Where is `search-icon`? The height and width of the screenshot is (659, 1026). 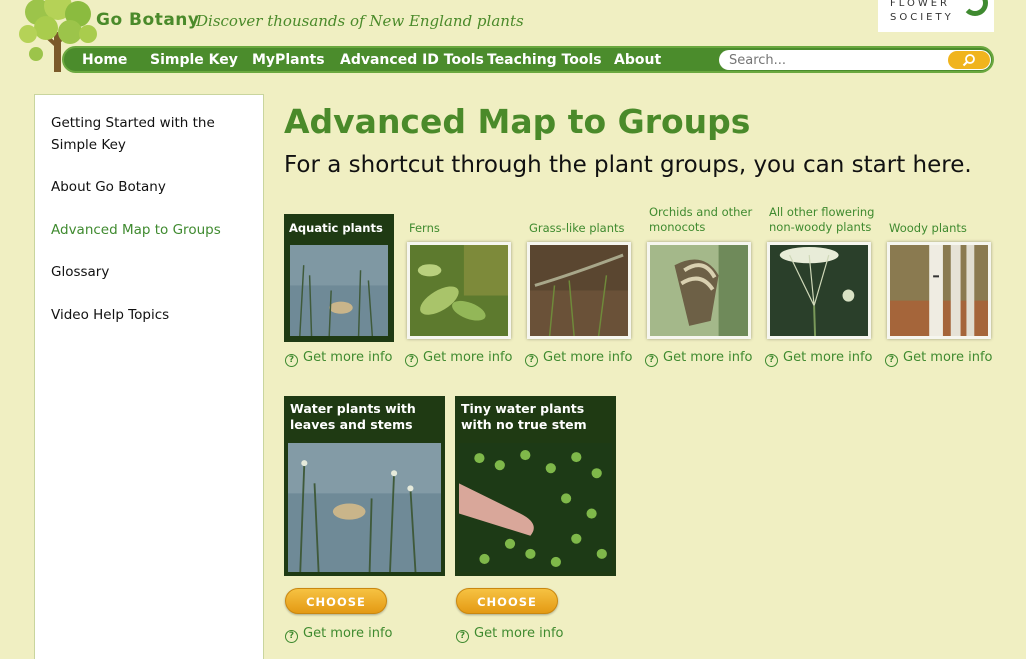 search-icon is located at coordinates (968, 60).